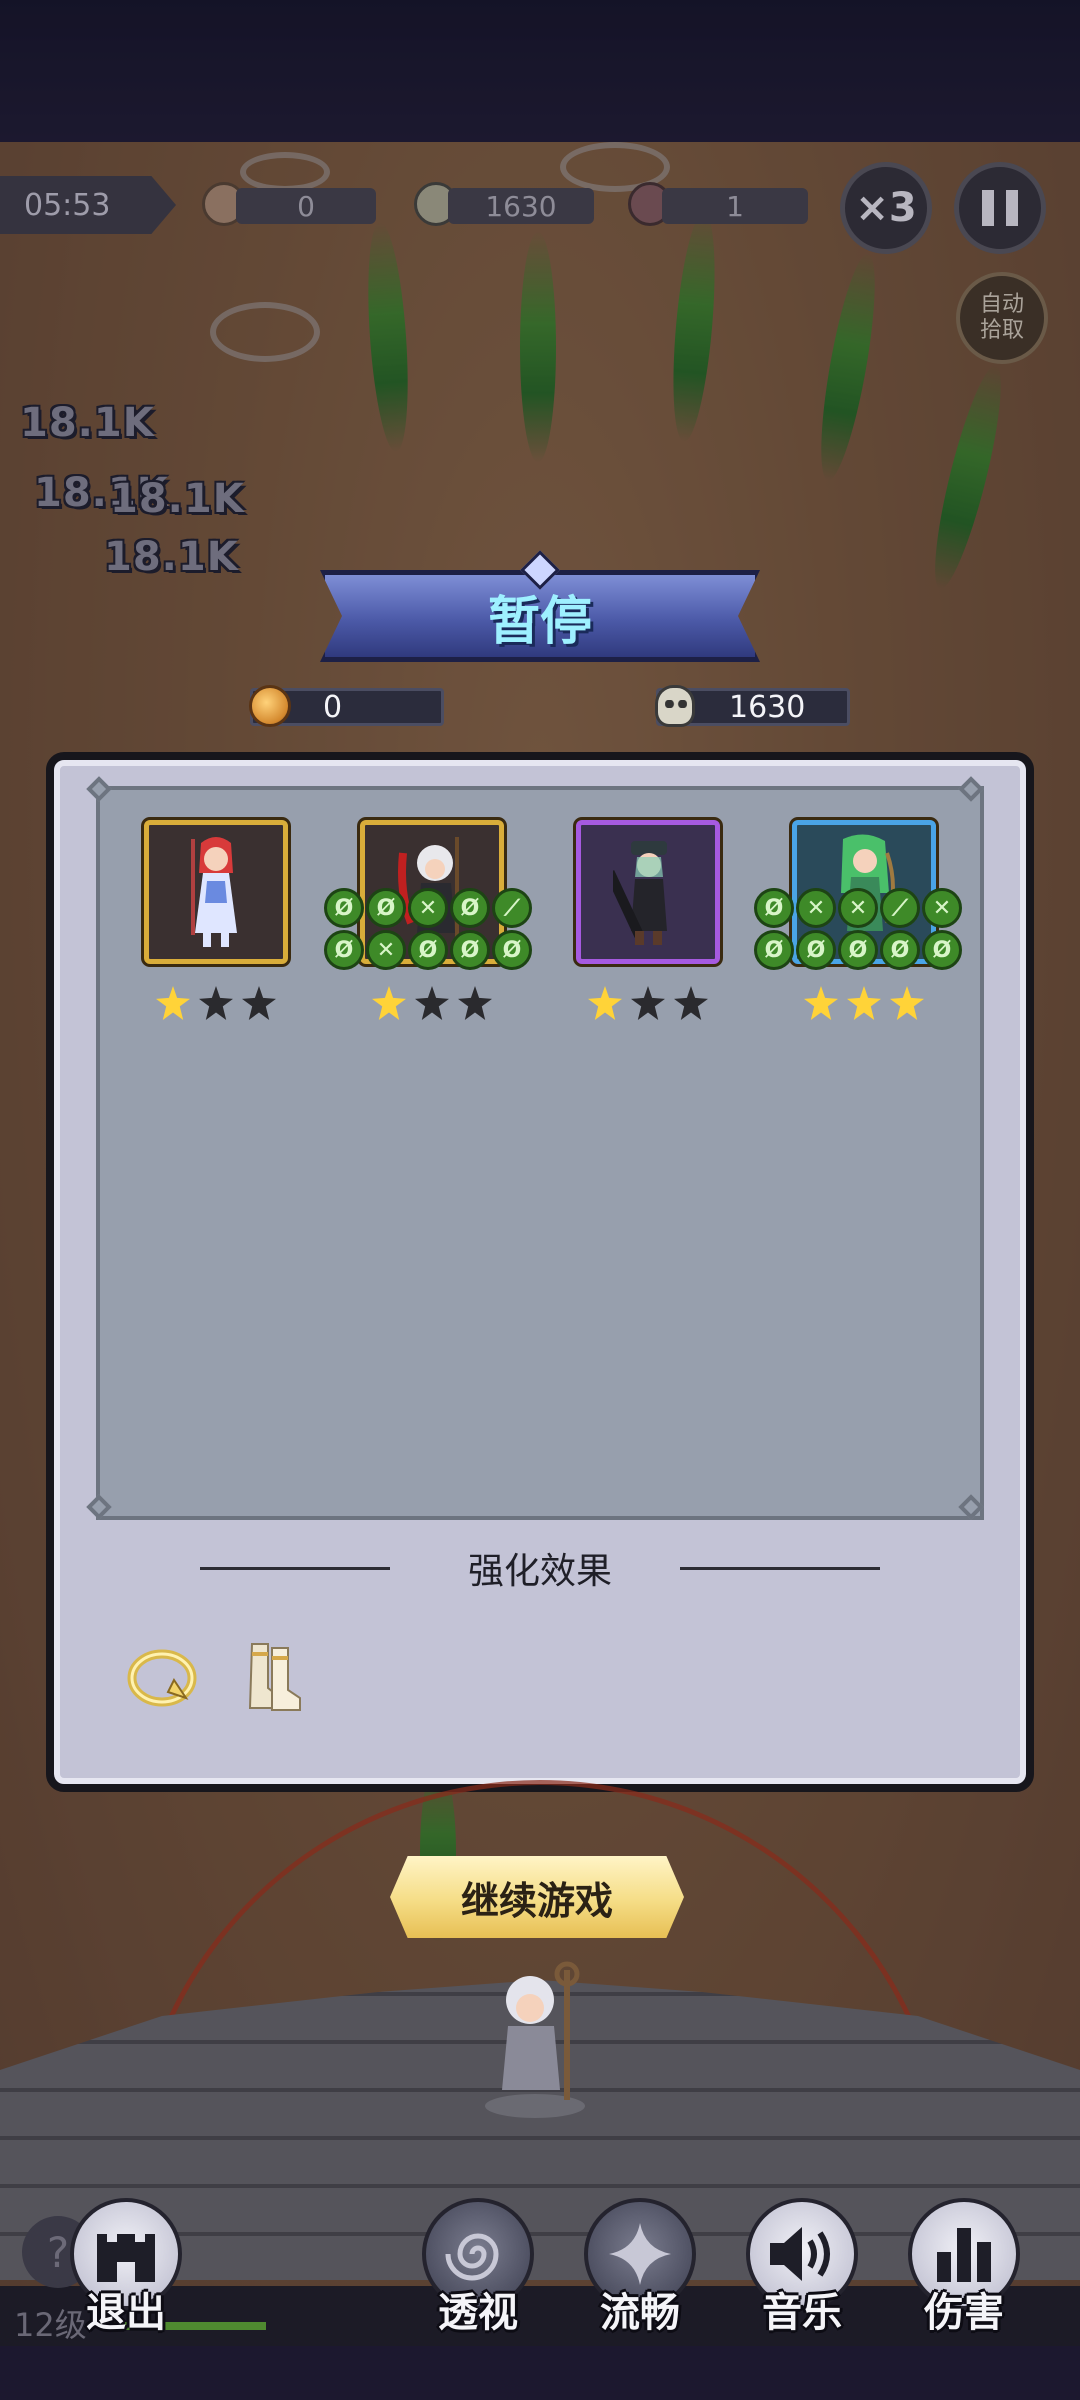  I want to click on skill-grid: Ø ✕ ✕ ⟋ ✕ Ø Ø Ø Ø Ø, so click(858, 929).